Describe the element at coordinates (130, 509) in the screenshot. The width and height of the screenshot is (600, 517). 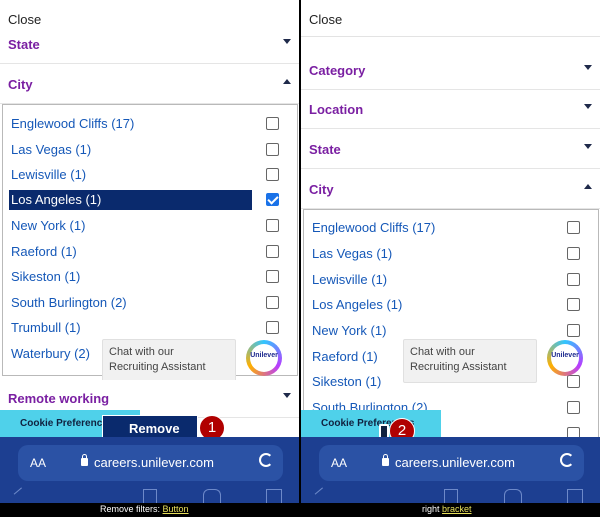
I see `left-caption-prefix: Remove filters:` at that location.